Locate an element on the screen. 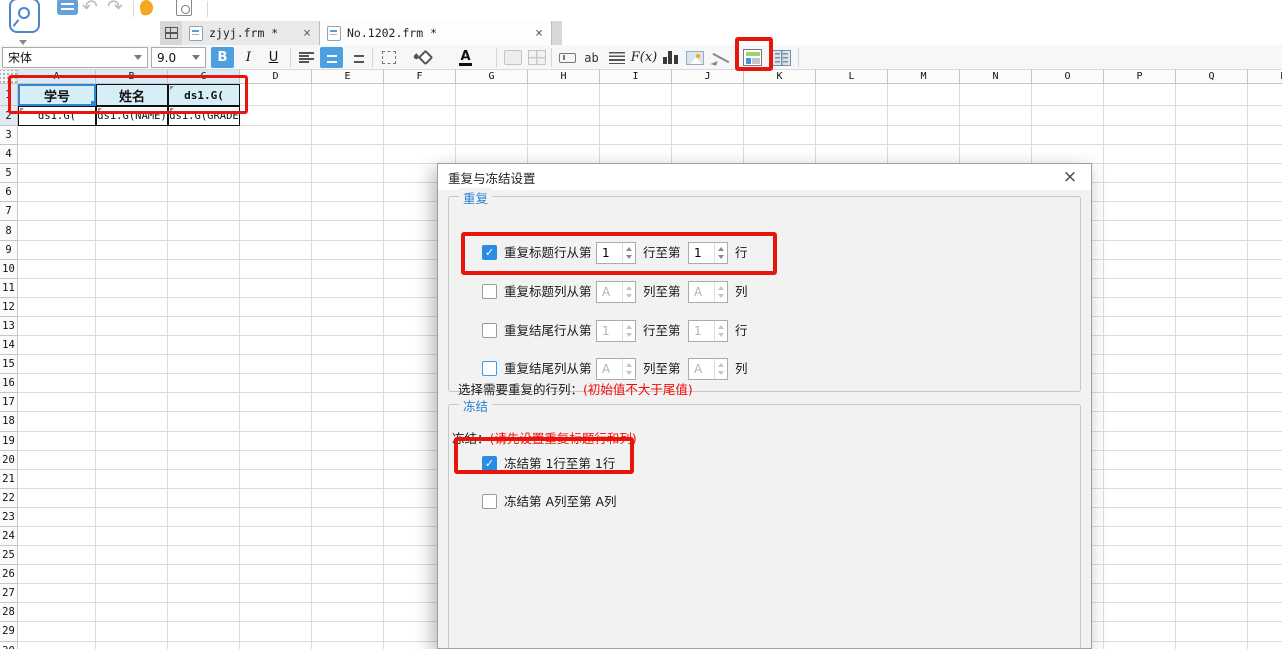 Image resolution: width=1282 pixels, height=649 pixels. cell-P5 is located at coordinates (1140, 174).